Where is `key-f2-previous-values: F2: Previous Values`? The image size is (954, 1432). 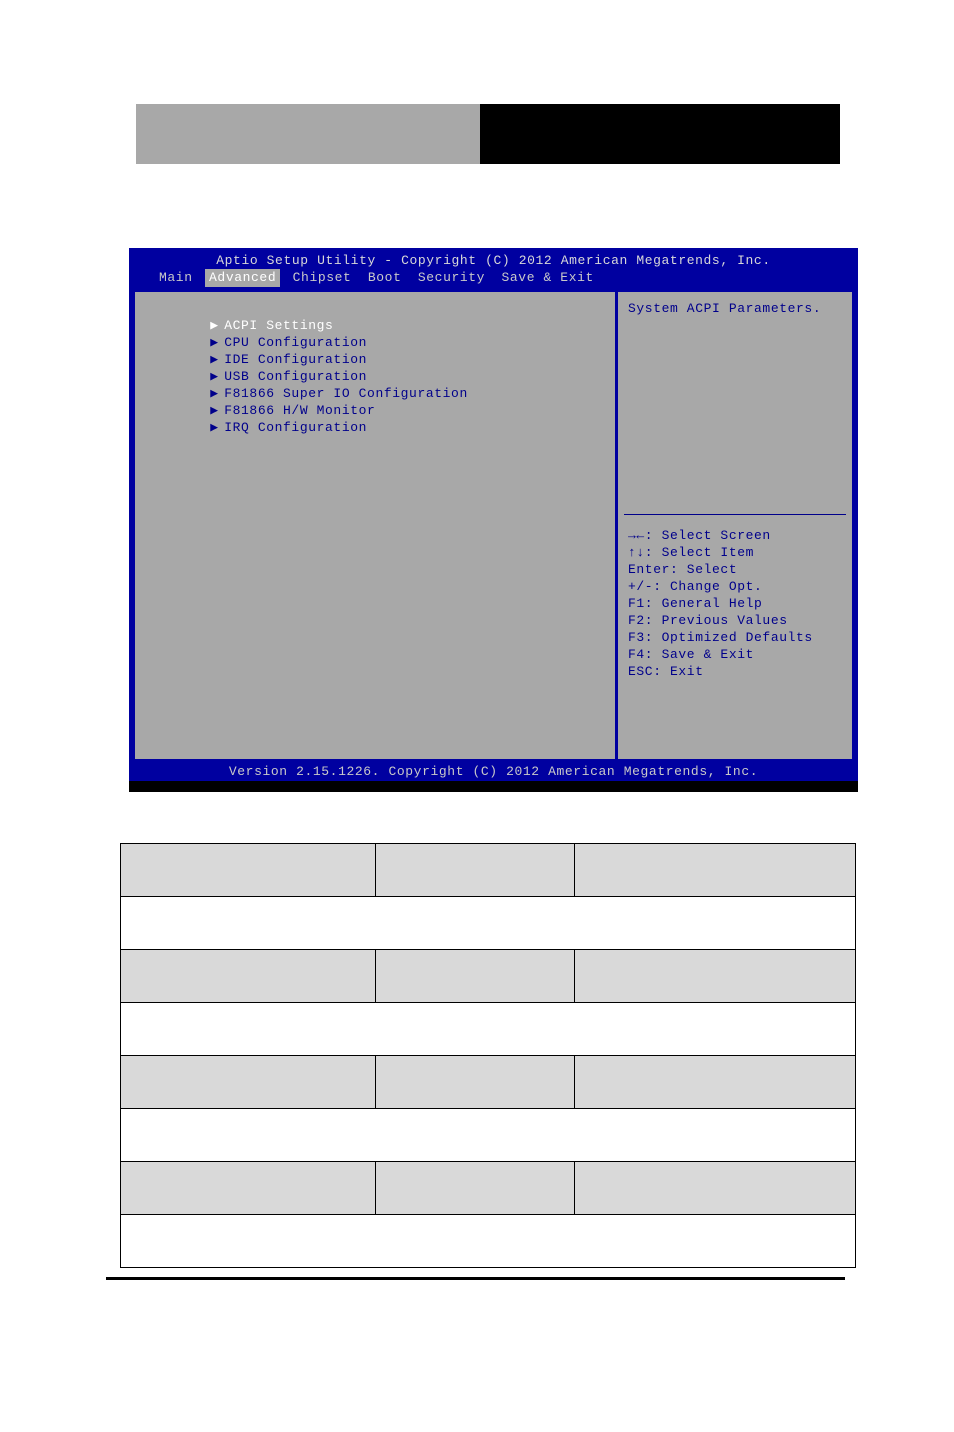
key-f2-previous-values: F2: Previous Values is located at coordinates (708, 620).